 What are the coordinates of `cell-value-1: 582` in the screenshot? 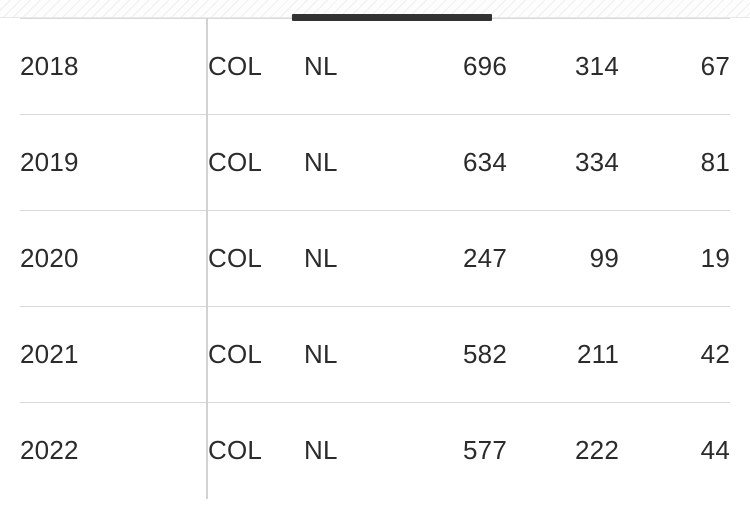 It's located at (452, 354).